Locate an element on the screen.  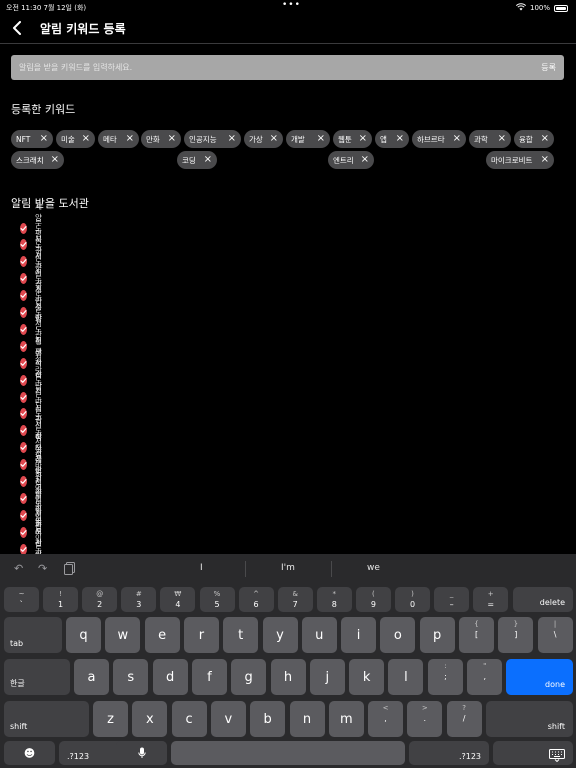
shift-right-key: shift is located at coordinates (529, 719).